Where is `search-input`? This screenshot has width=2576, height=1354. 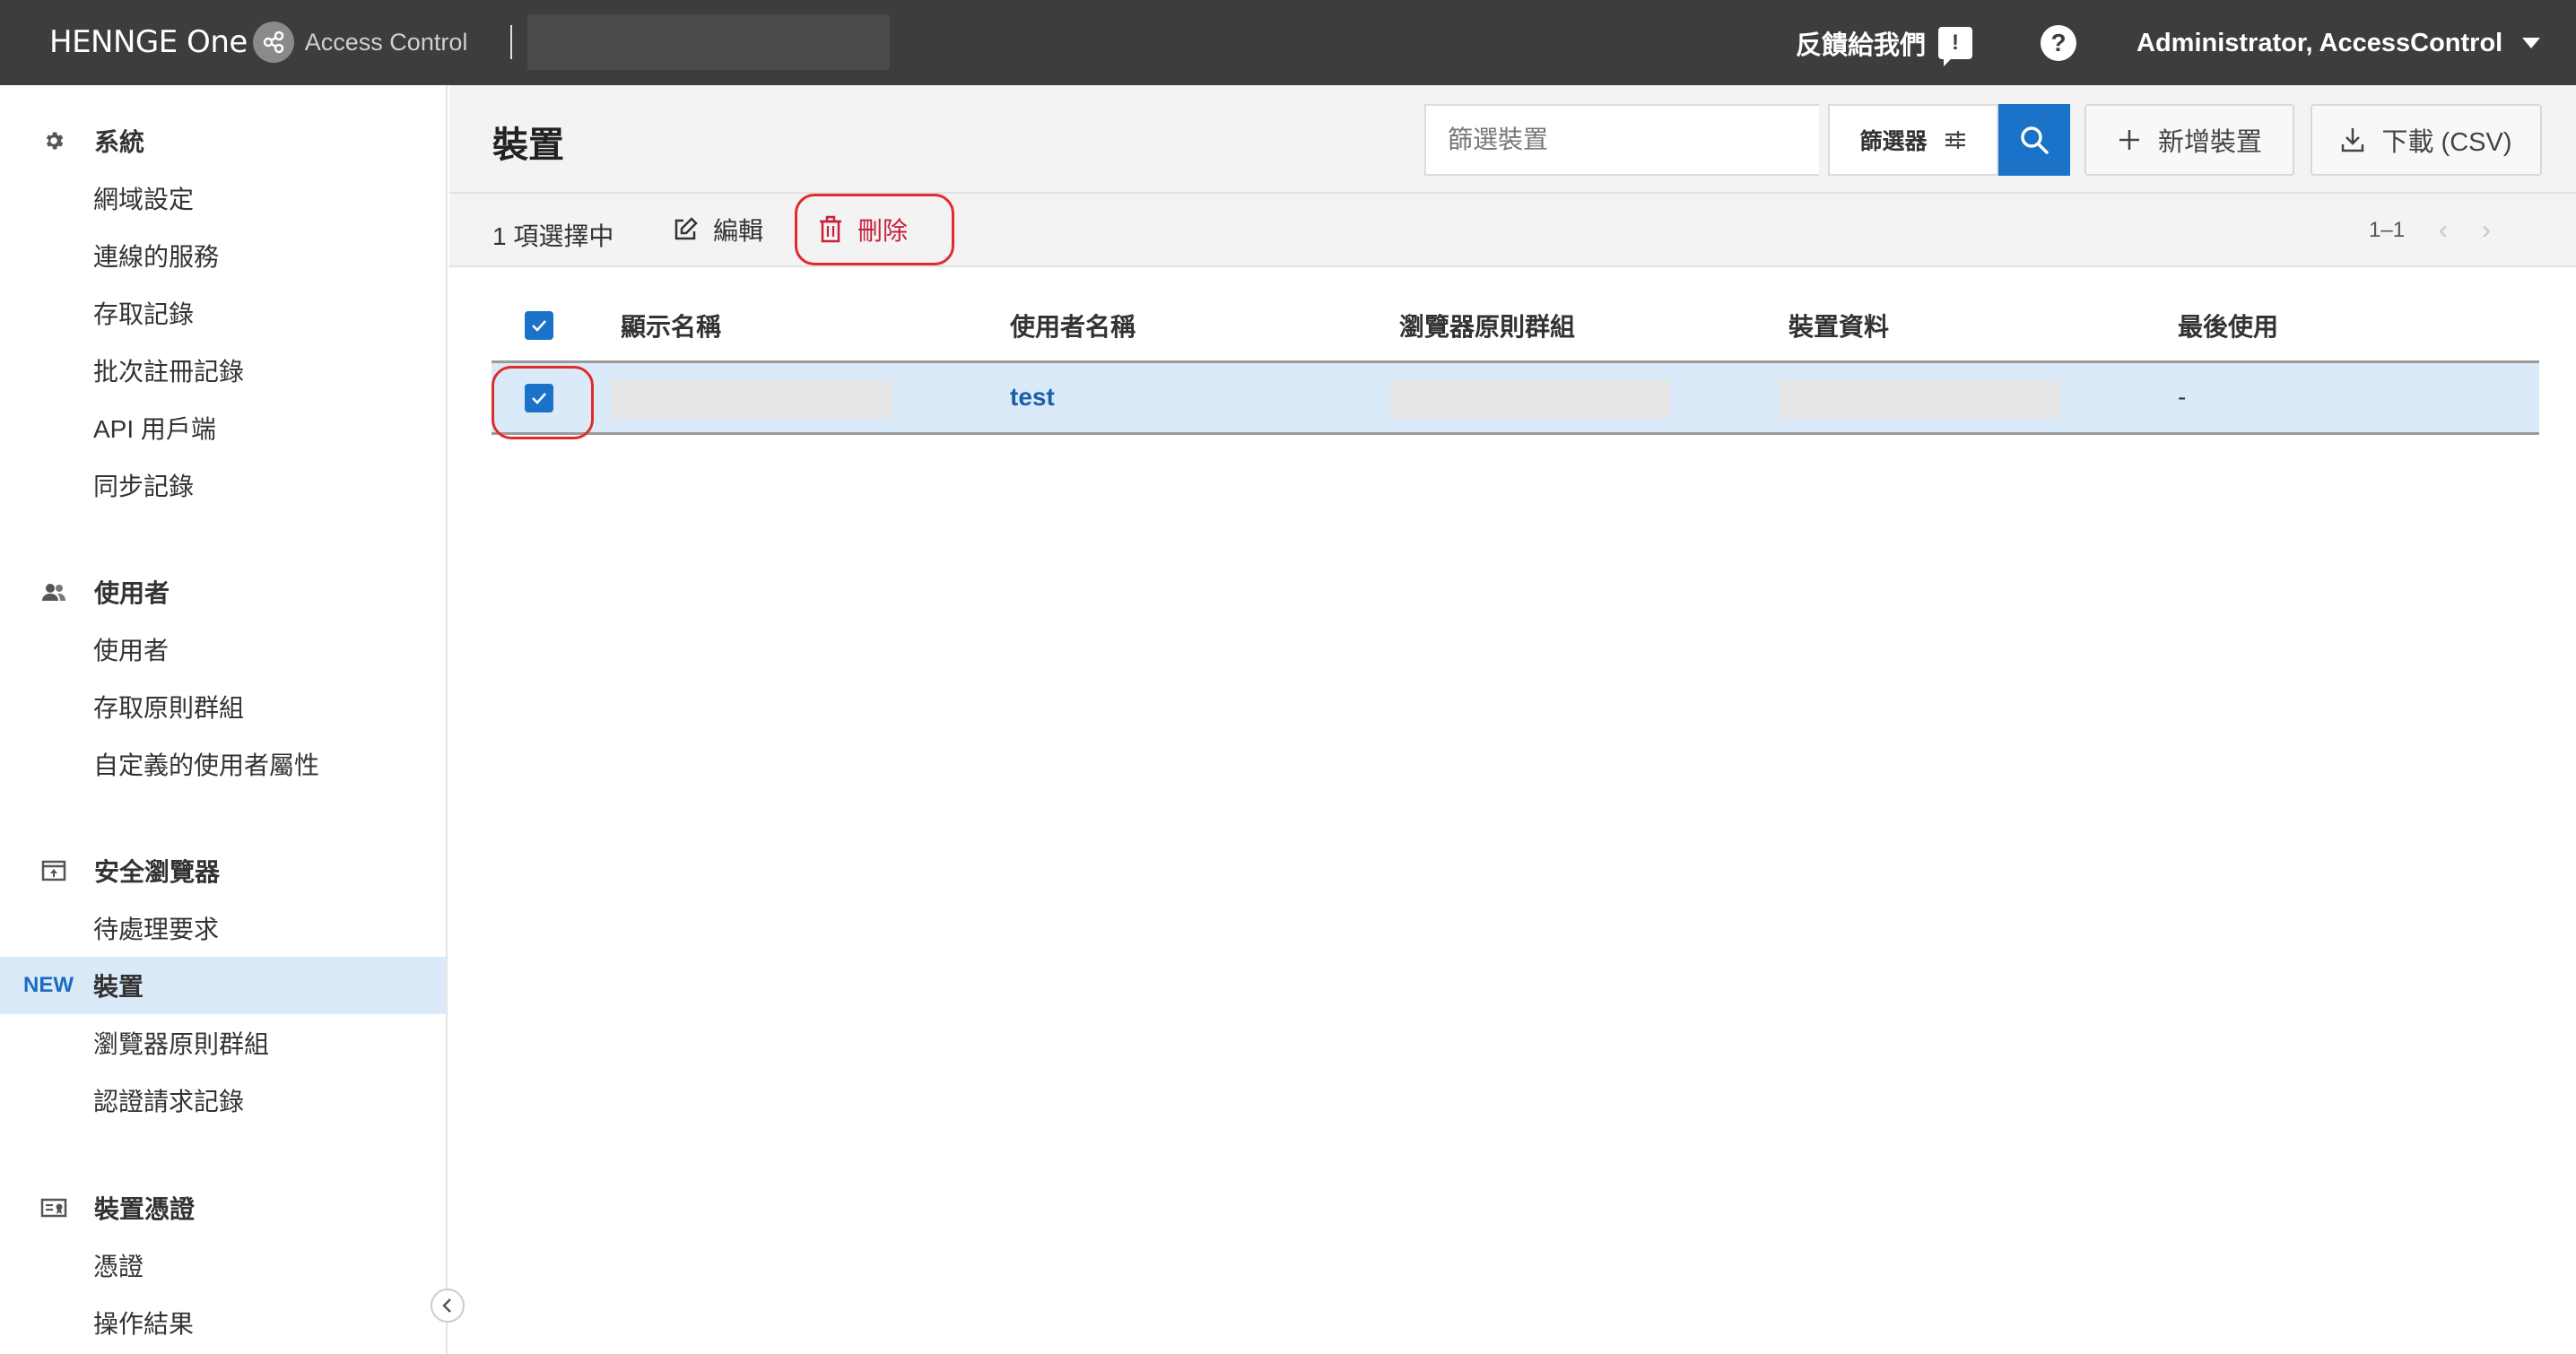 search-input is located at coordinates (1622, 140).